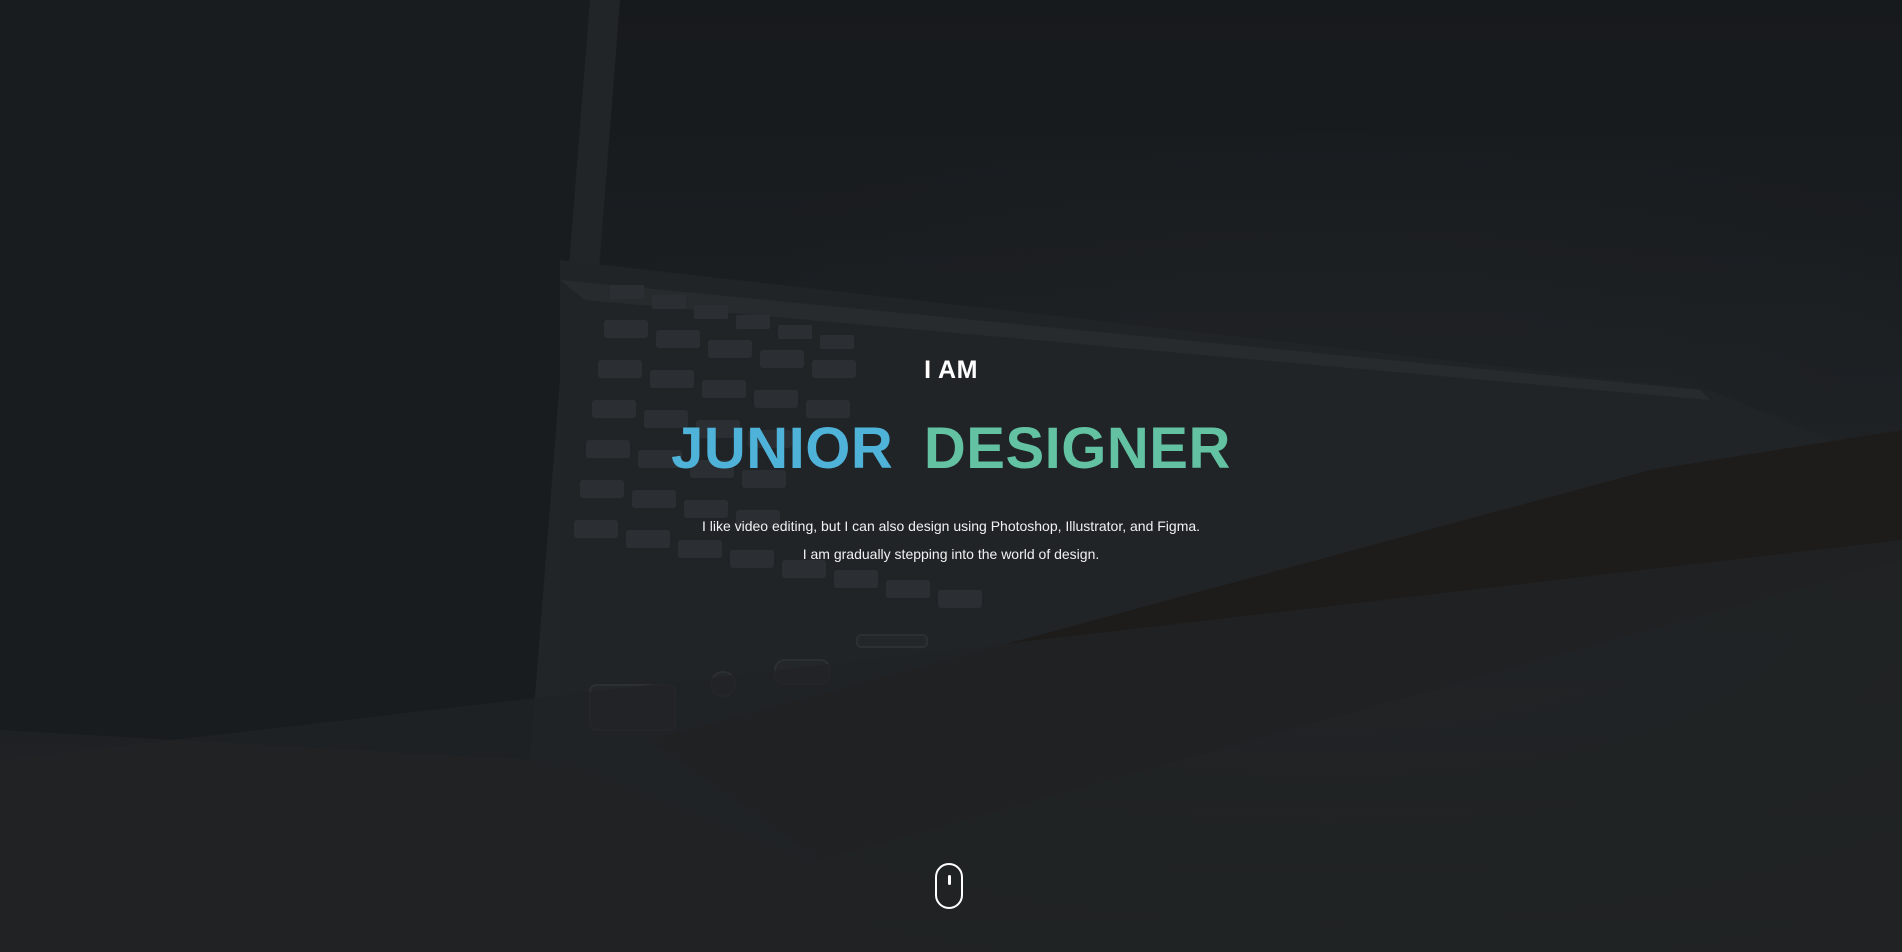 The image size is (1902, 952). What do you see at coordinates (949, 880) in the screenshot?
I see `mouse-scroll-wheel-icon` at bounding box center [949, 880].